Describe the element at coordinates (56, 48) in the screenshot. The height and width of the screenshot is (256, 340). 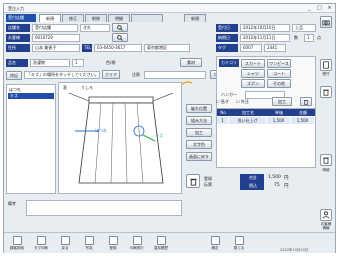
I see `customer-name-field: 山本 美香子` at that location.